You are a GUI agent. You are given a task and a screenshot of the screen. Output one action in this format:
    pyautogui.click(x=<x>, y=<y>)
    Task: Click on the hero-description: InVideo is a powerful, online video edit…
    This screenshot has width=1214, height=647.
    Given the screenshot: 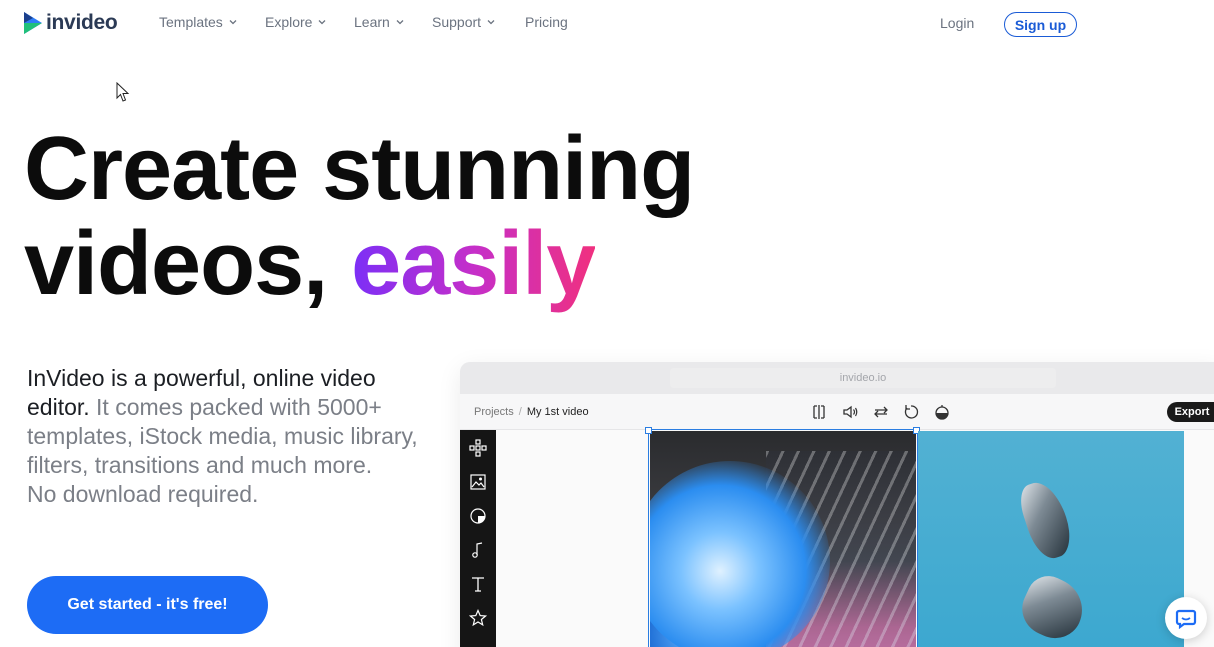 What is the action you would take?
    pyautogui.click(x=227, y=436)
    